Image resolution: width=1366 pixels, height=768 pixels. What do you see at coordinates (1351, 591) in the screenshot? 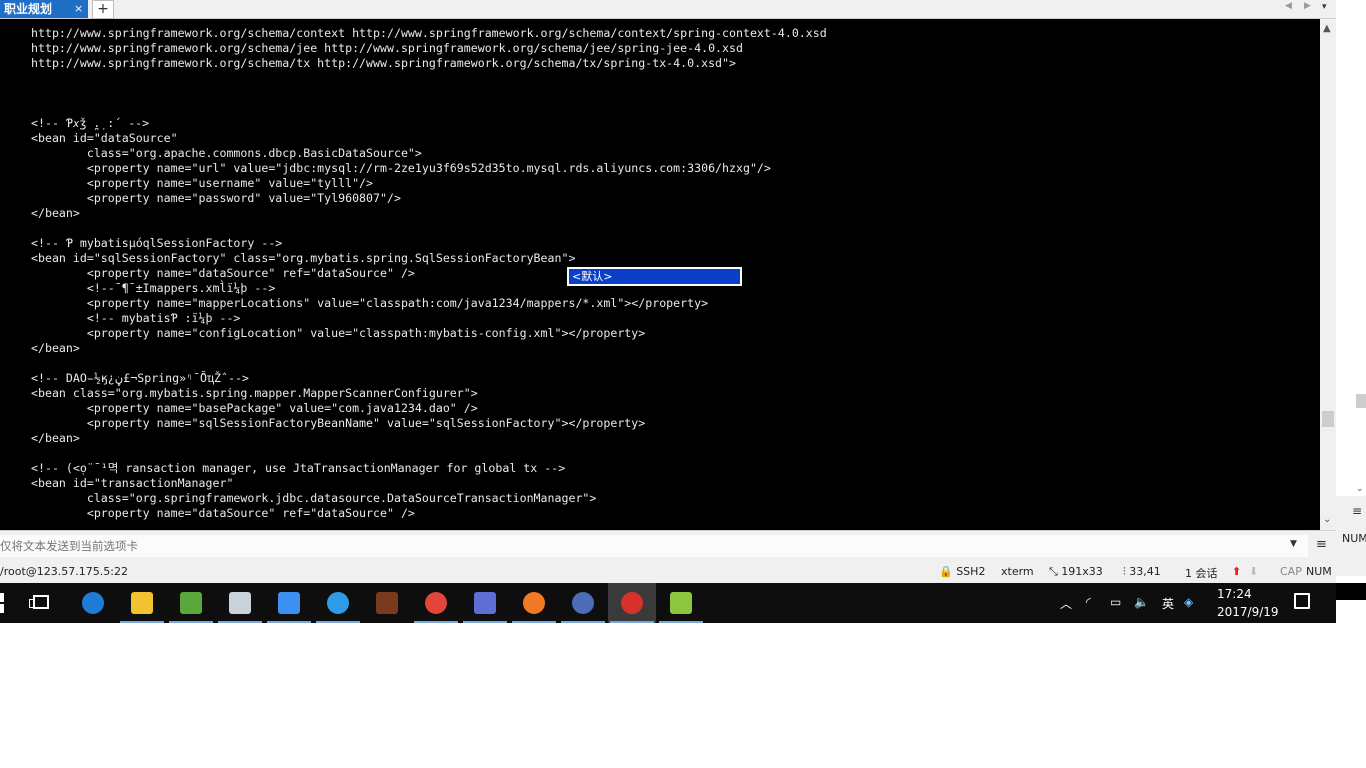
I see `background-taskbar-fragment` at bounding box center [1351, 591].